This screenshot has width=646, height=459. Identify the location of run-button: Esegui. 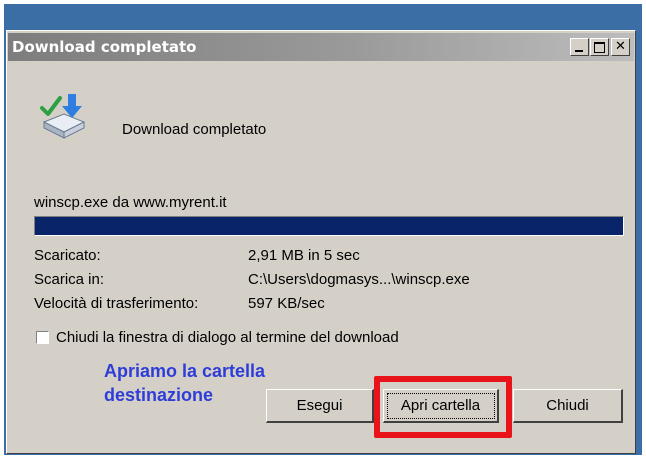
(320, 406).